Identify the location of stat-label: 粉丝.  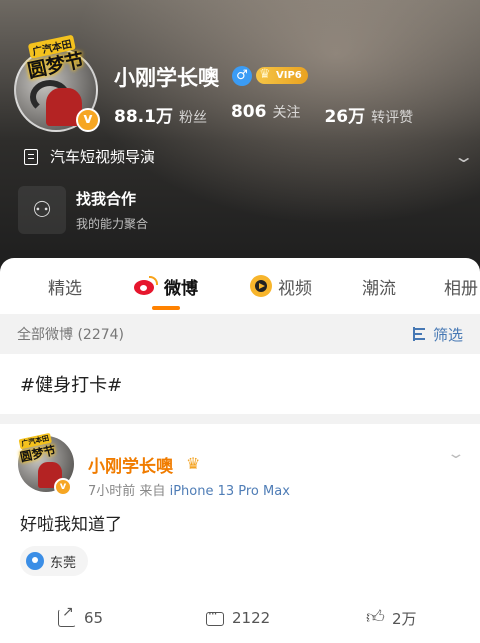
(192, 118).